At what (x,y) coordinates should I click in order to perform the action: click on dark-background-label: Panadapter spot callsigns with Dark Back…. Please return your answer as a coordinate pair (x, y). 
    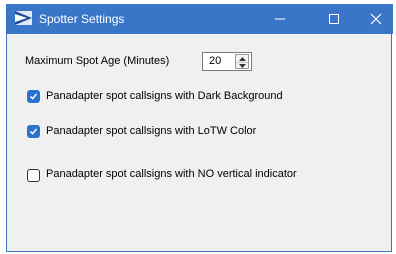
    Looking at the image, I should click on (164, 96).